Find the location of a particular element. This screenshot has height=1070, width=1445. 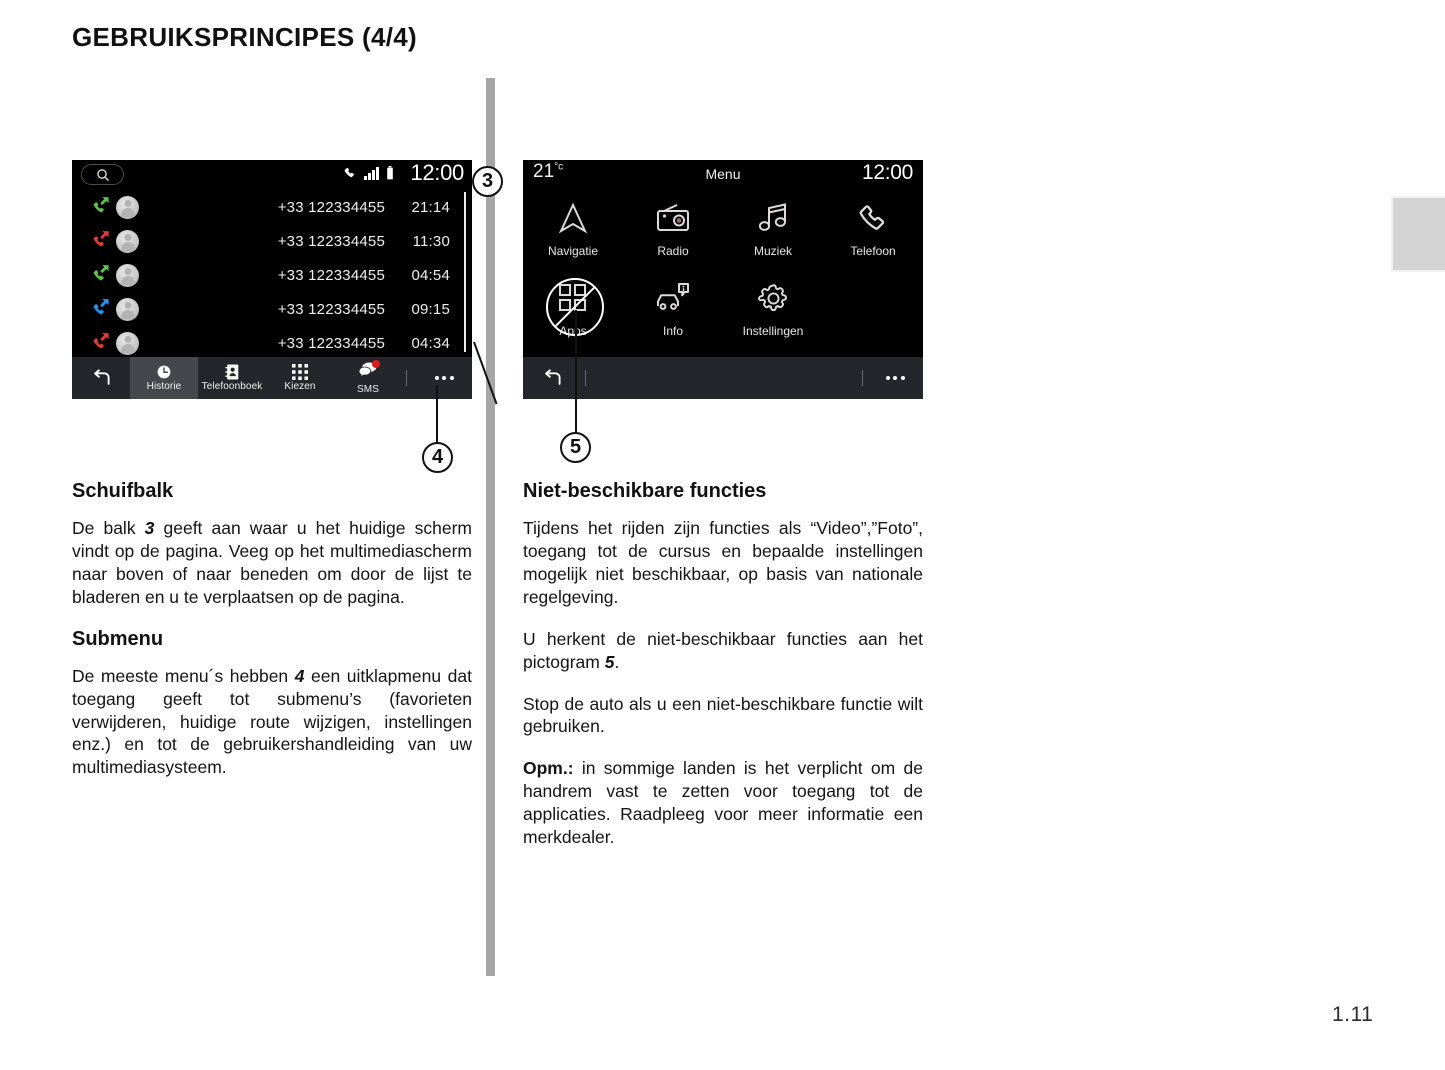

note-label: Opm.: is located at coordinates (548, 768).